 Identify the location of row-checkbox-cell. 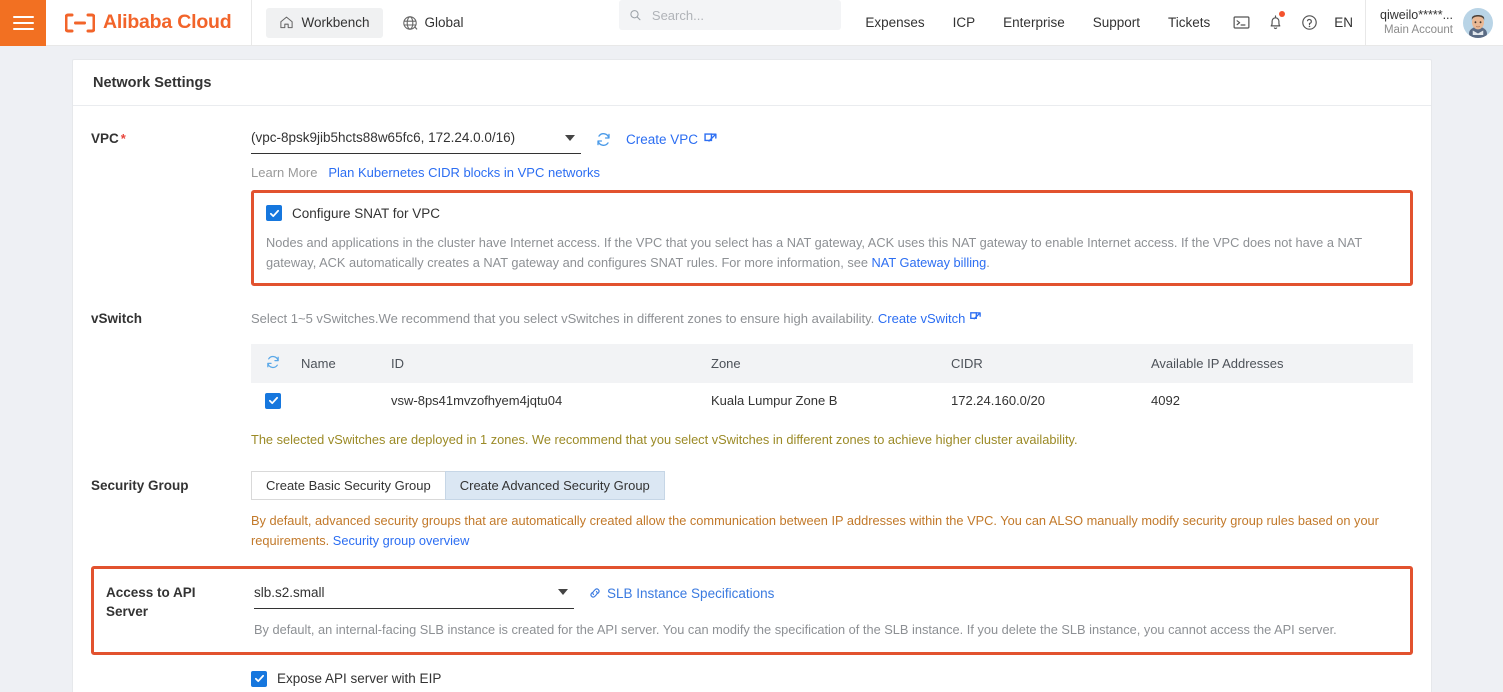
(272, 400).